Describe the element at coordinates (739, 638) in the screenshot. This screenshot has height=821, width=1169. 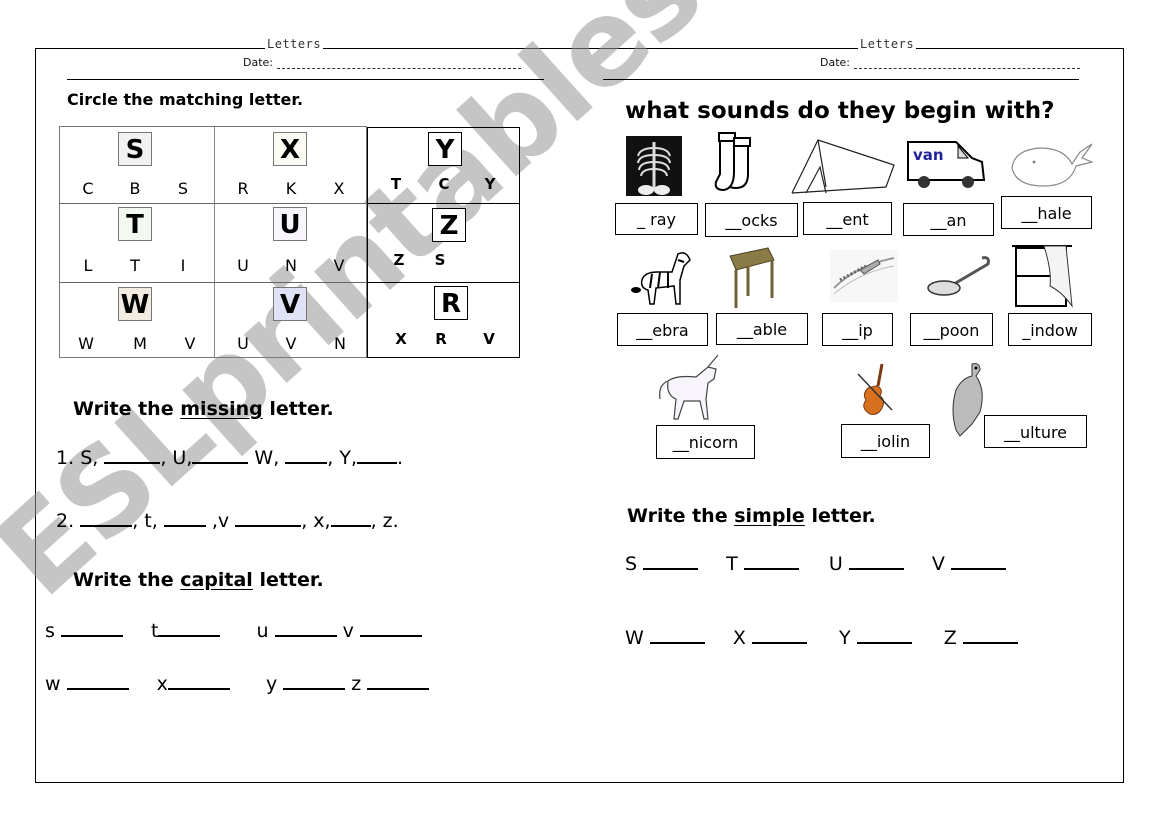
I see `capital-letter: X` at that location.